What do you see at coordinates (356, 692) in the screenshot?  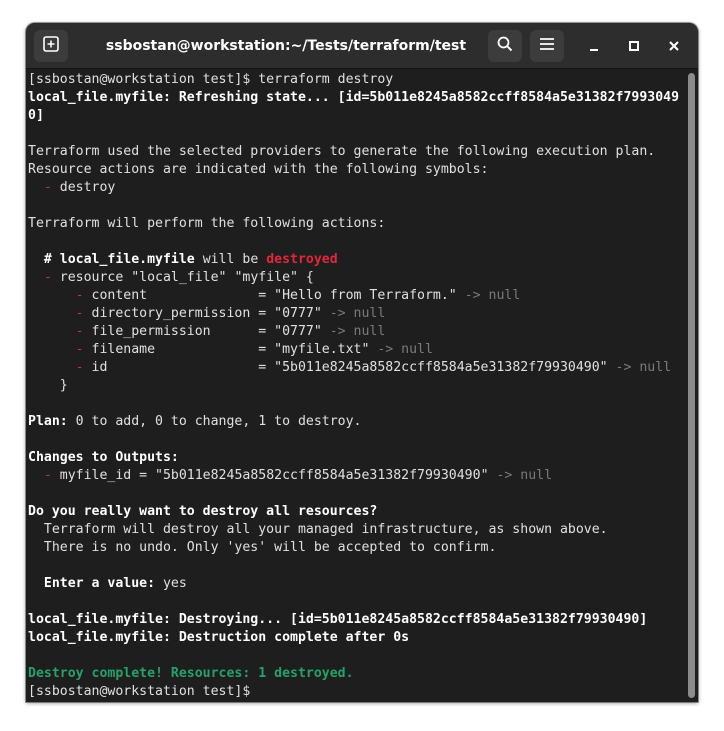 I see `terminal-prompt-line: [ssbostan@workstation test]$` at bounding box center [356, 692].